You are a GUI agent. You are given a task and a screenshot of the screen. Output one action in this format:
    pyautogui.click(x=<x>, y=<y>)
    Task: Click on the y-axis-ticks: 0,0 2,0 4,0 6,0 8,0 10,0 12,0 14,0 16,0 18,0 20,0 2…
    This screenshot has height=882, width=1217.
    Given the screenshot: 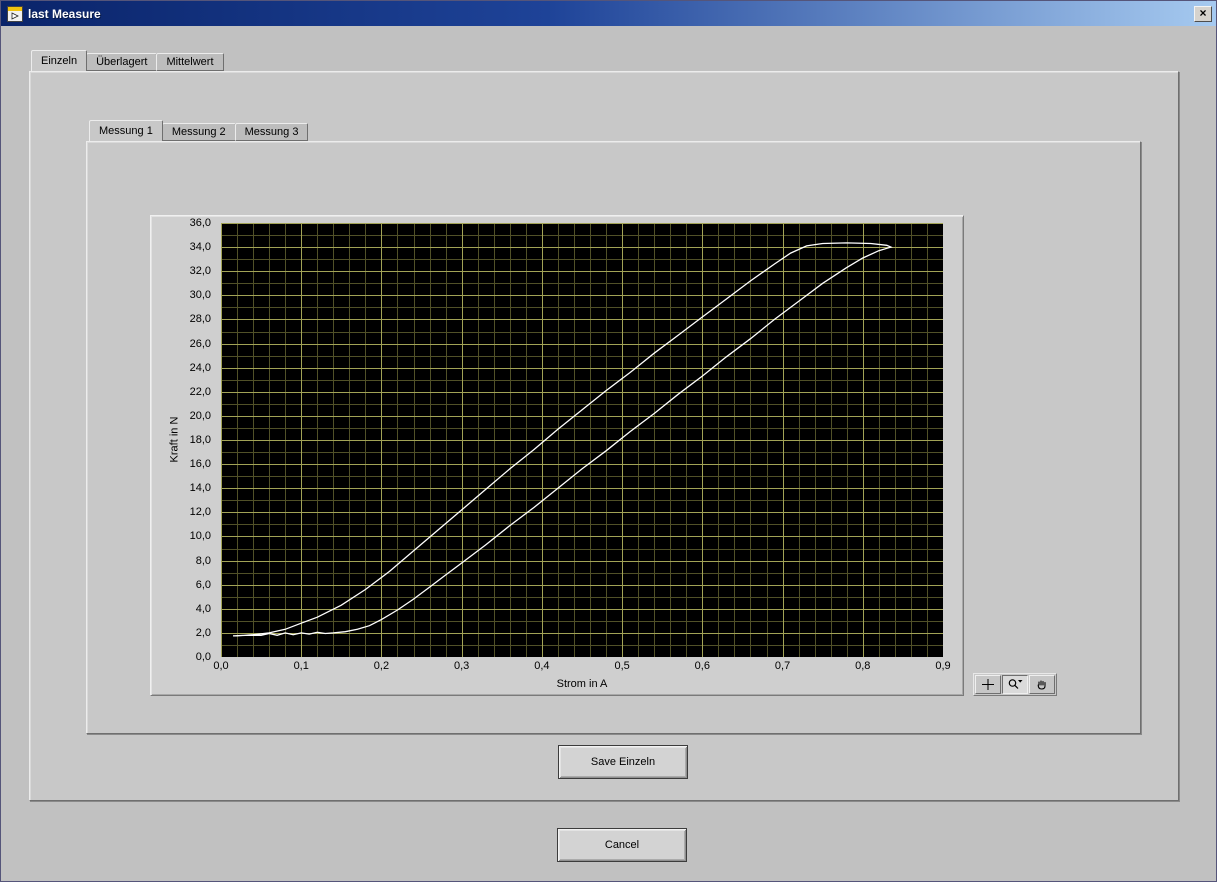 What is the action you would take?
    pyautogui.click(x=183, y=440)
    